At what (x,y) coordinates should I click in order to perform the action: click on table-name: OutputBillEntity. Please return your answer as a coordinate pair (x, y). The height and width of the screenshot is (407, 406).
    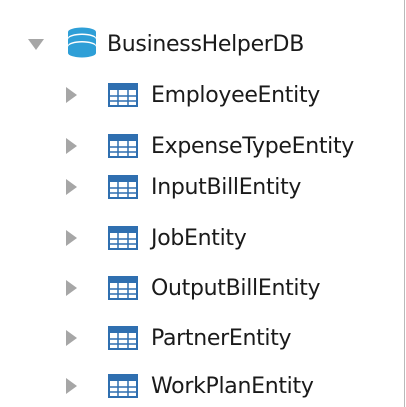
    Looking at the image, I should click on (236, 288).